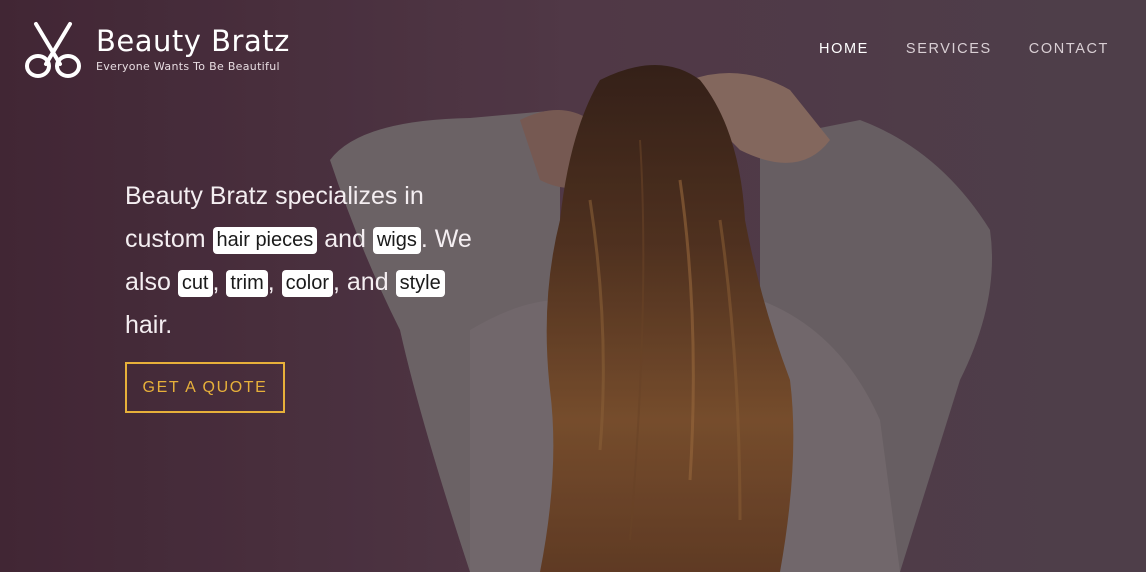 This screenshot has width=1146, height=572. I want to click on brand-name: Beauty Bratz, so click(193, 41).